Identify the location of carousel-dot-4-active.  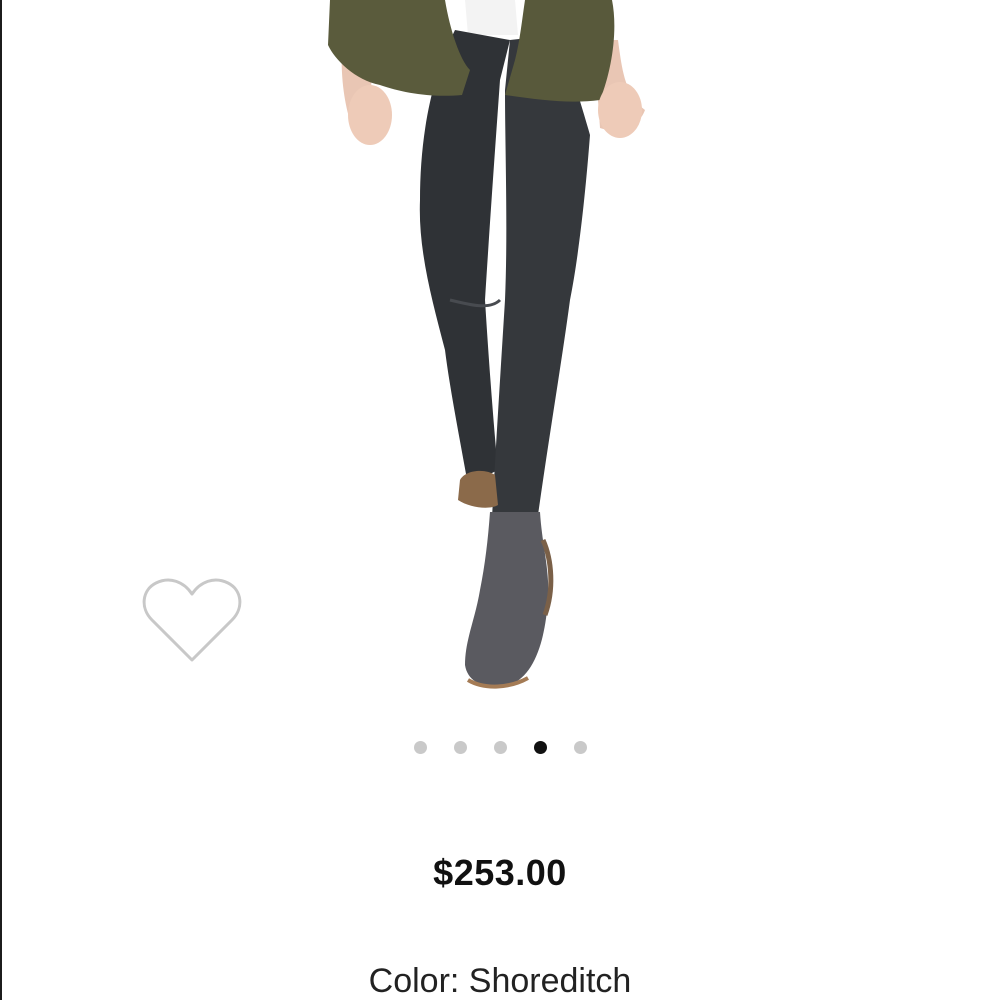
(540, 747).